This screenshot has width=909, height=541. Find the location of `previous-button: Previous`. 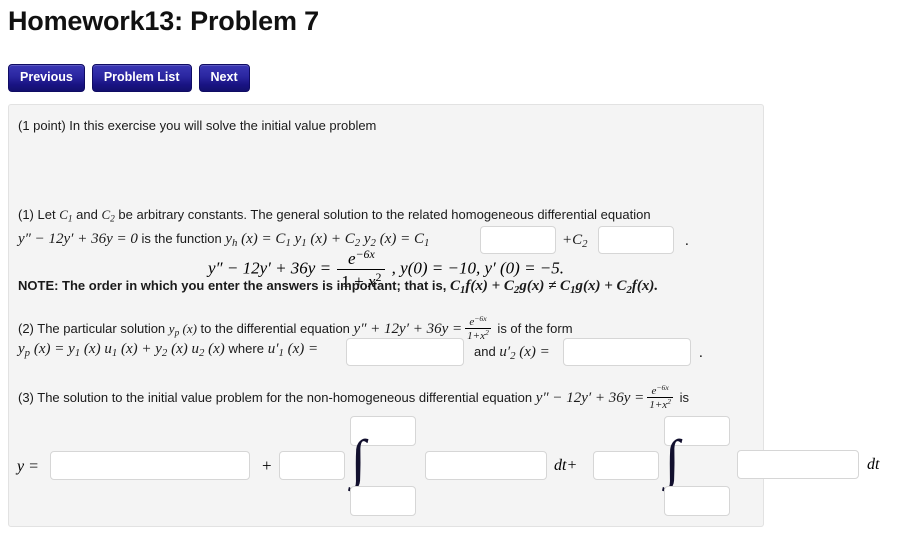

previous-button: Previous is located at coordinates (46, 78).